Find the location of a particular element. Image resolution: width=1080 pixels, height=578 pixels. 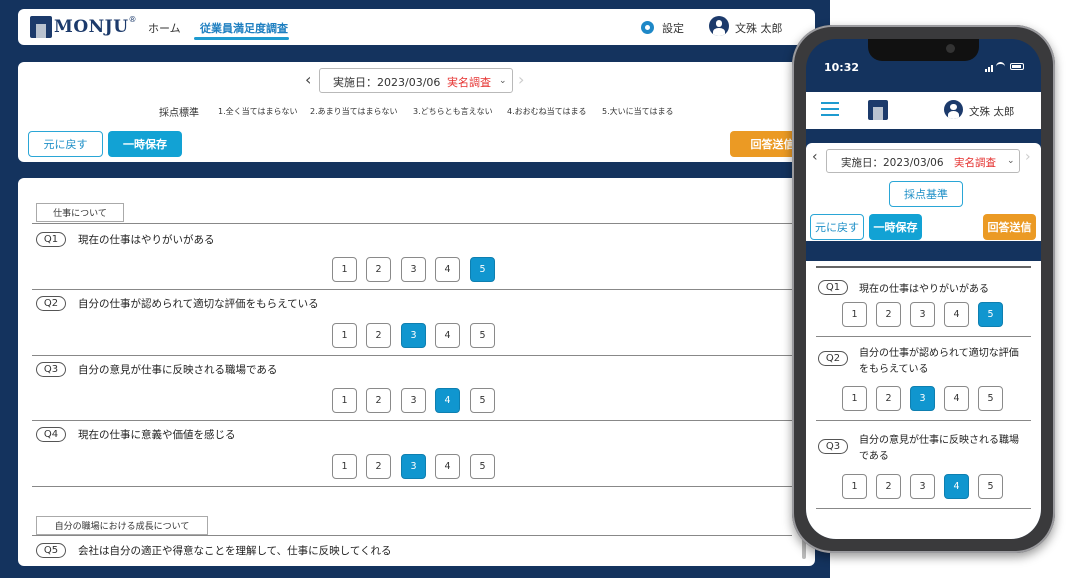

settings-link: 設定 is located at coordinates (673, 28).